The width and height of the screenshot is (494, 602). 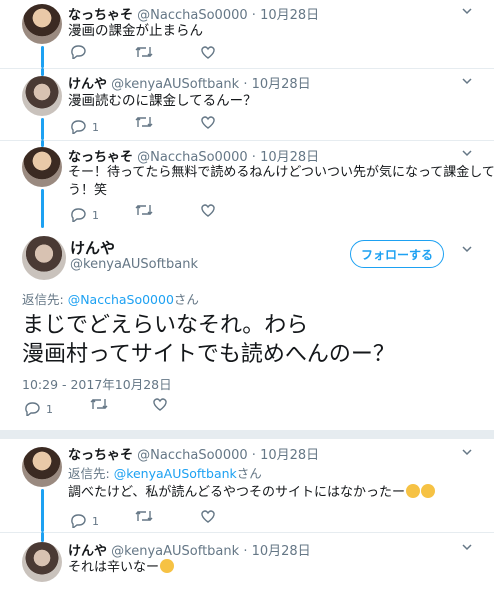 What do you see at coordinates (281, 182) in the screenshot?
I see `tweet-text: そー！待ってたら無料で読めるねんけどついつい先が気になって課金してま う！笑` at bounding box center [281, 182].